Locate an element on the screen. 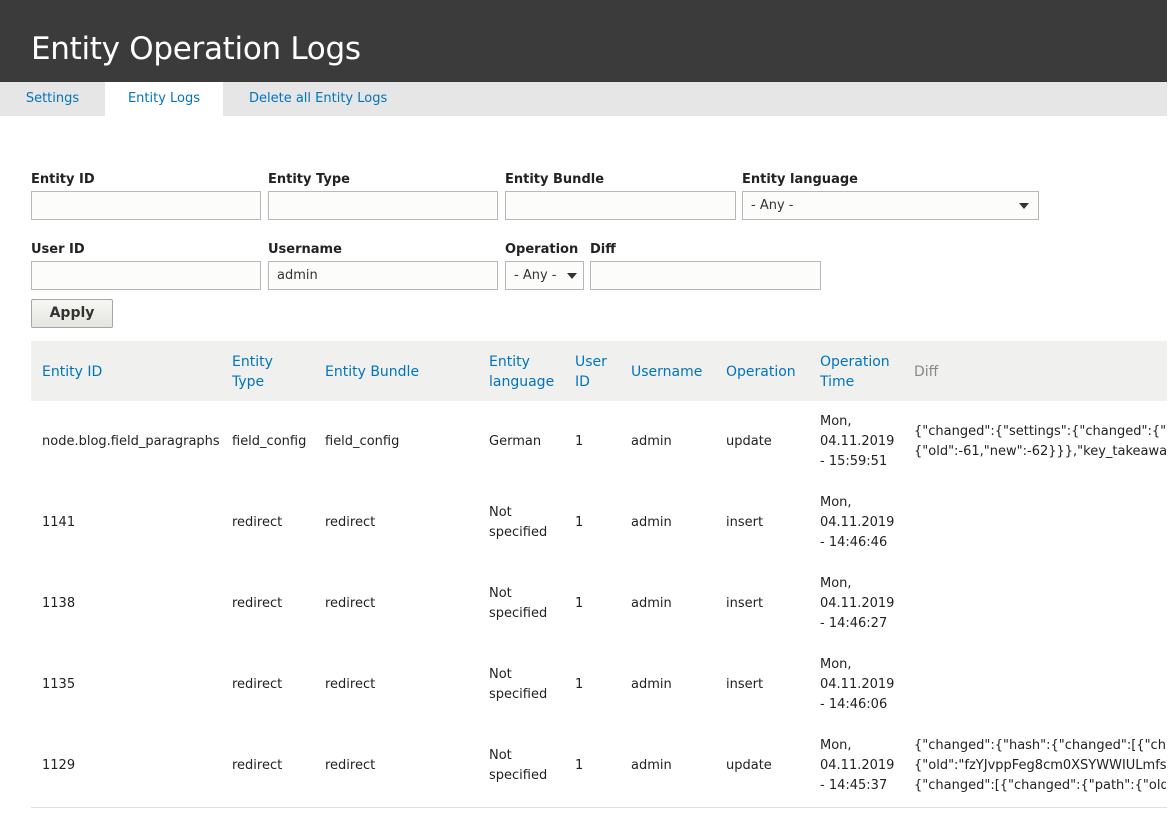 Image resolution: width=1169 pixels, height=817 pixels. operation-select: - Any - is located at coordinates (544, 275).